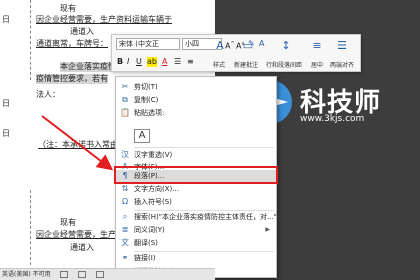 The image size is (420, 280). I want to click on style-icon: A, so click(261, 44).